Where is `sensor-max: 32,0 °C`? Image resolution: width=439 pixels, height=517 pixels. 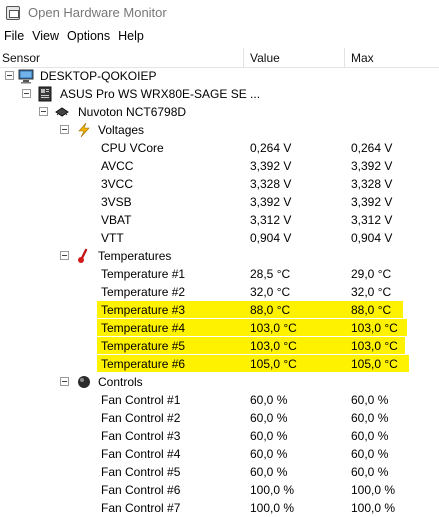
sensor-max: 32,0 °C is located at coordinates (371, 292).